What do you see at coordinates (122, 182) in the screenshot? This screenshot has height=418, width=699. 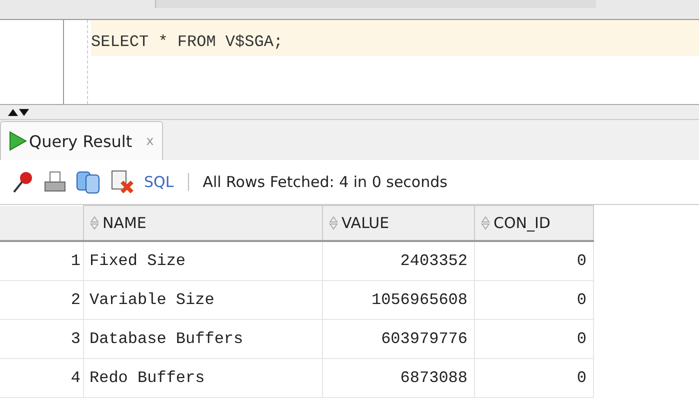 I see `document-delete-icon` at bounding box center [122, 182].